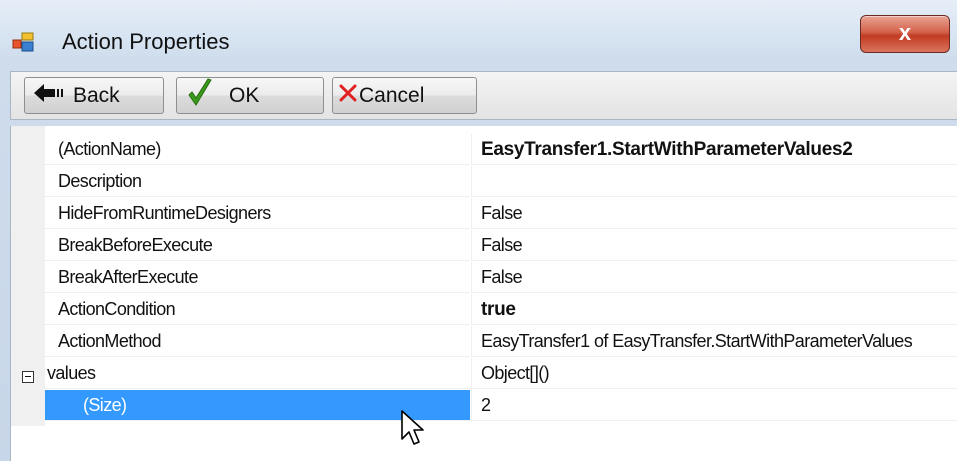 The height and width of the screenshot is (461, 957). What do you see at coordinates (257, 373) in the screenshot?
I see `property-name: values` at bounding box center [257, 373].